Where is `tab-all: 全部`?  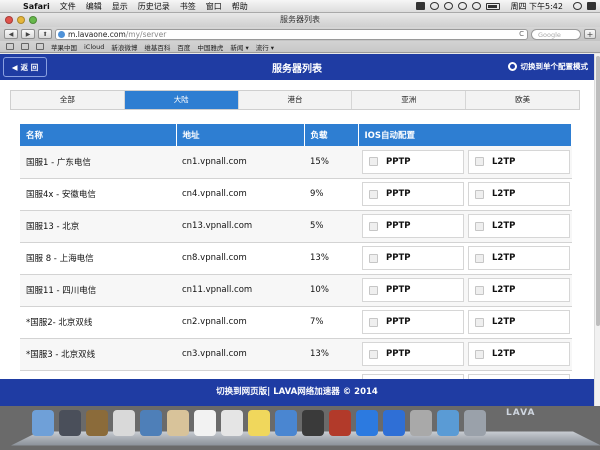
tab-all: 全部 is located at coordinates (68, 100).